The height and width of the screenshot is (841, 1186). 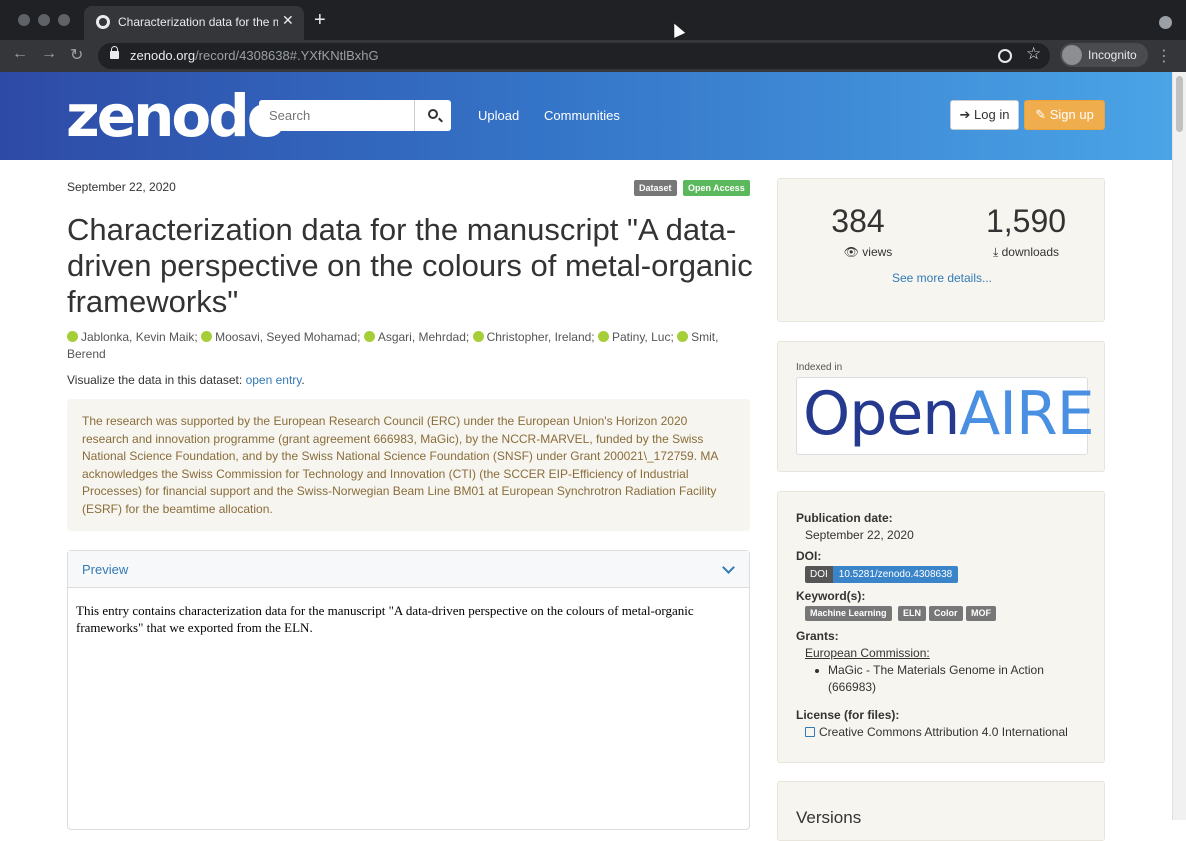 I want to click on new-tab-button: +, so click(x=320, y=20).